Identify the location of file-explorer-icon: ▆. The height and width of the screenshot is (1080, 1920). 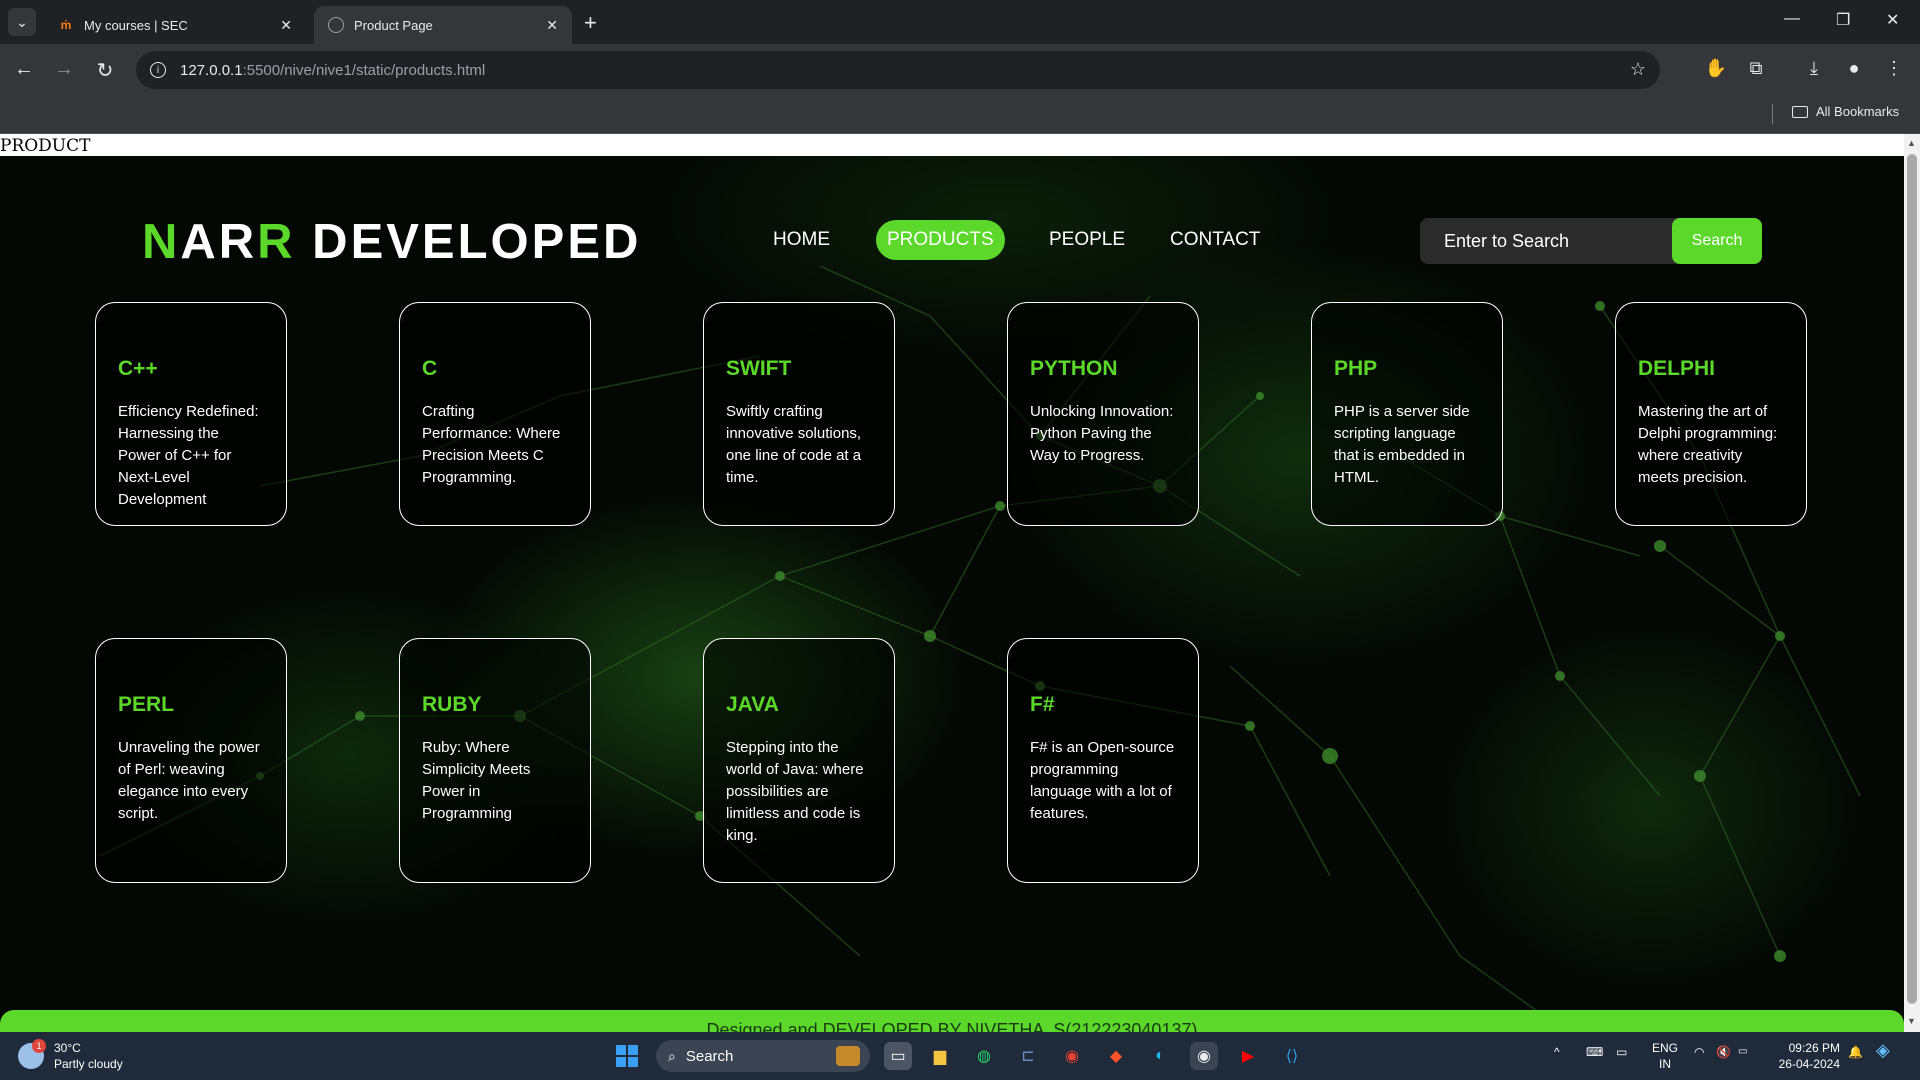
(940, 1056).